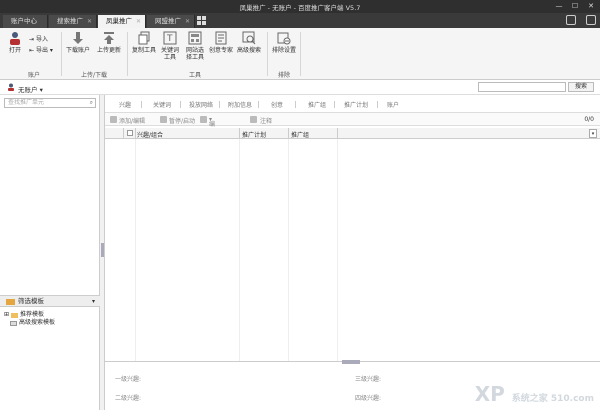  Describe the element at coordinates (108, 50) in the screenshot. I see `upload-label: 上传更新` at that location.